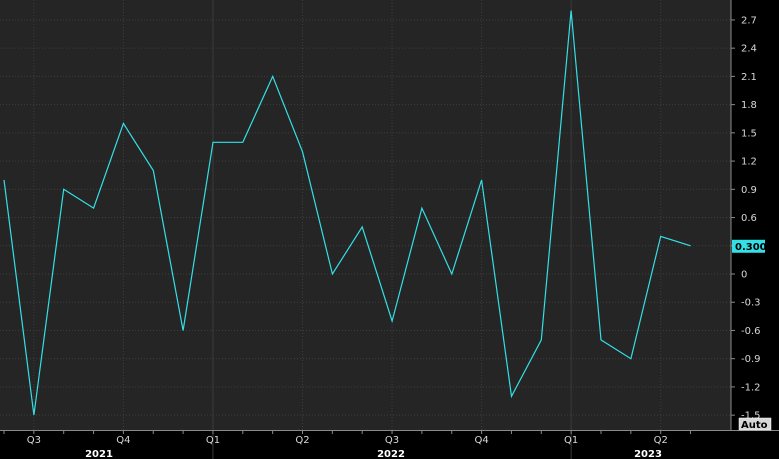 This screenshot has width=779, height=459. I want to click on y-tick-label: -1.2, so click(751, 387).